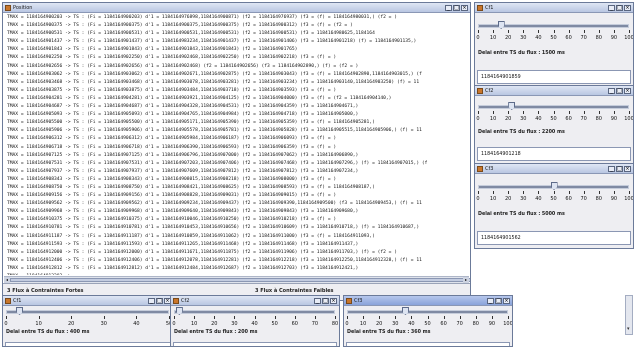 The image size is (636, 349). What do you see at coordinates (389, 332) in the screenshot?
I see `delay-label: Delai entre TS du flux : 360 ms` at bounding box center [389, 332].